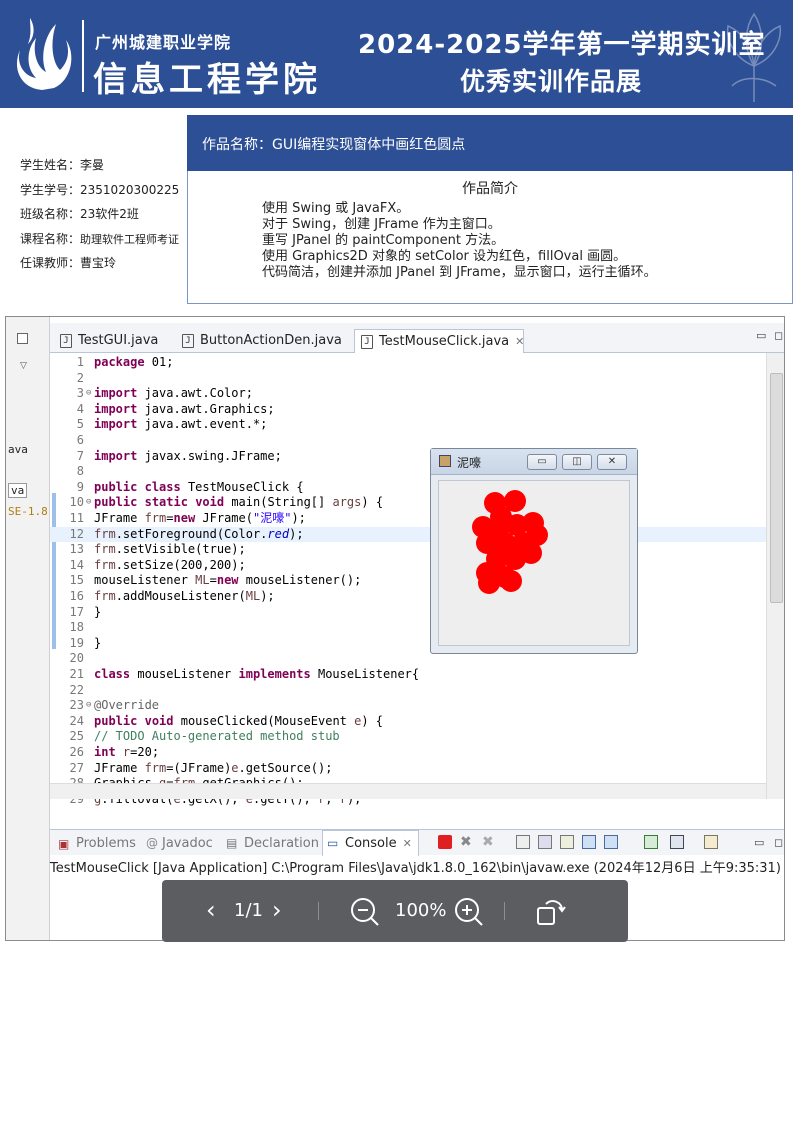 This screenshot has height=1122, width=793. Describe the element at coordinates (118, 340) in the screenshot. I see `tab-label: TestGUI.java` at that location.